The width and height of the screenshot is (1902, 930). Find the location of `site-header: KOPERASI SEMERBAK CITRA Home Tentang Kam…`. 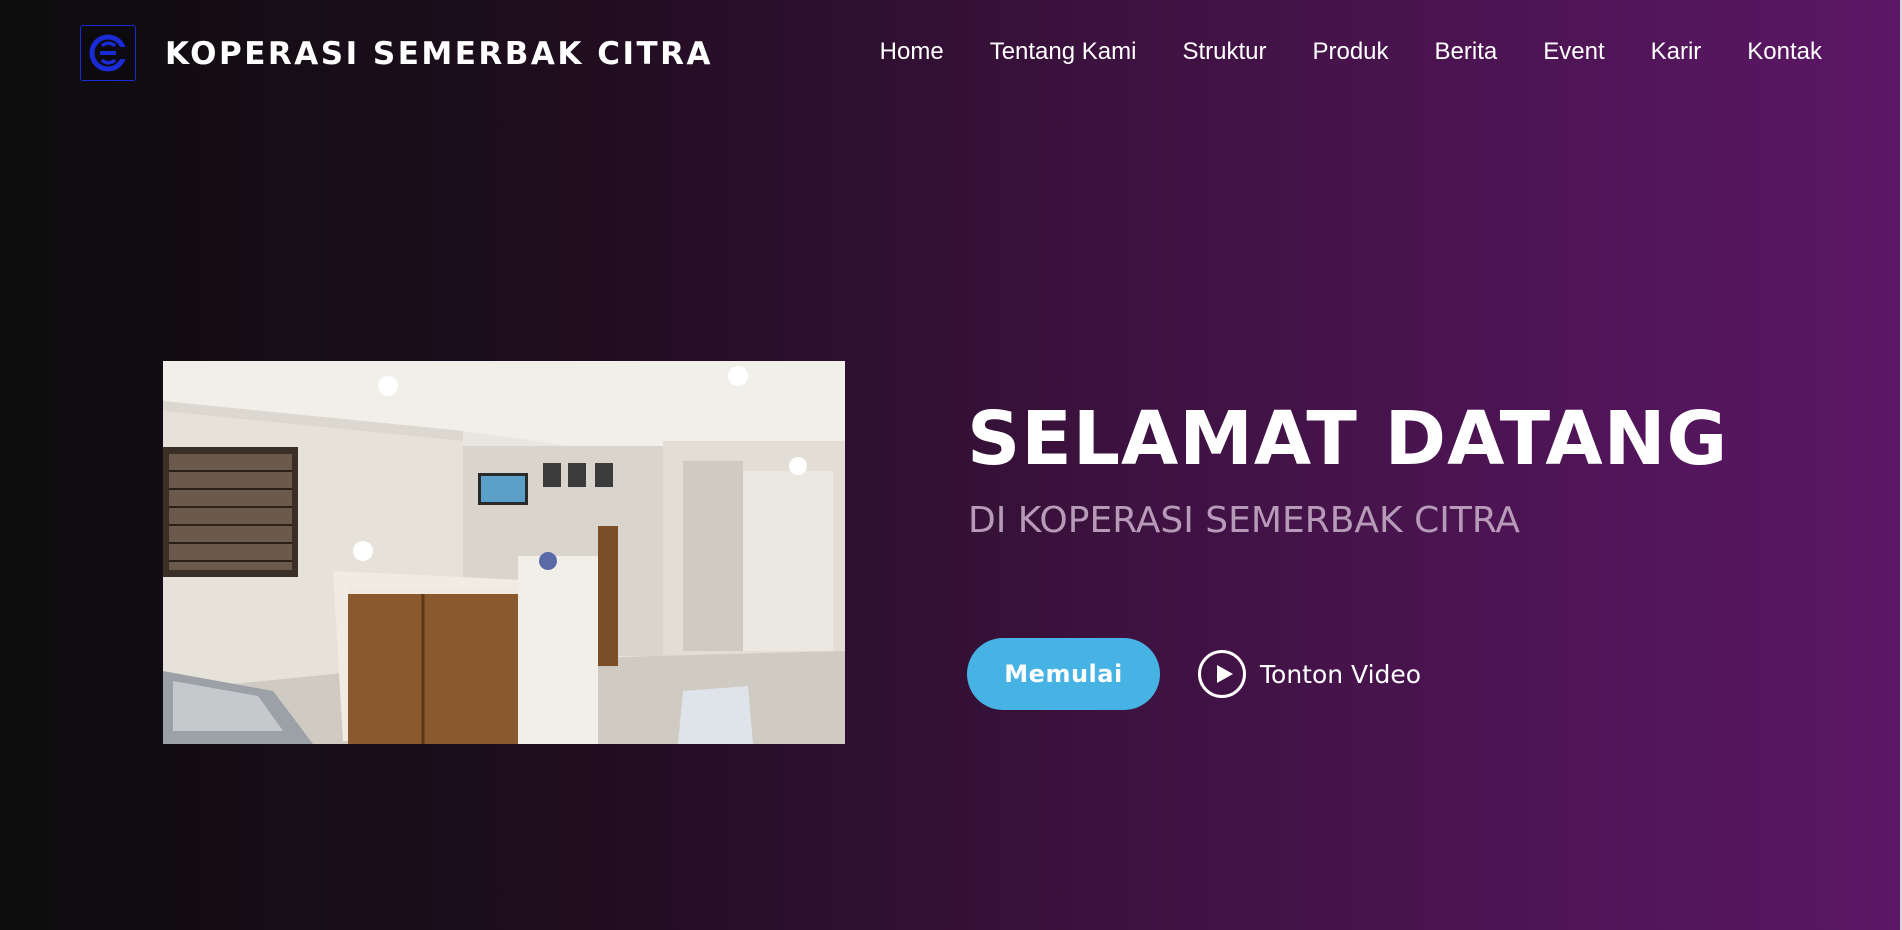

site-header: KOPERASI SEMERBAK CITRA Home Tentang Kam… is located at coordinates (951, 55).